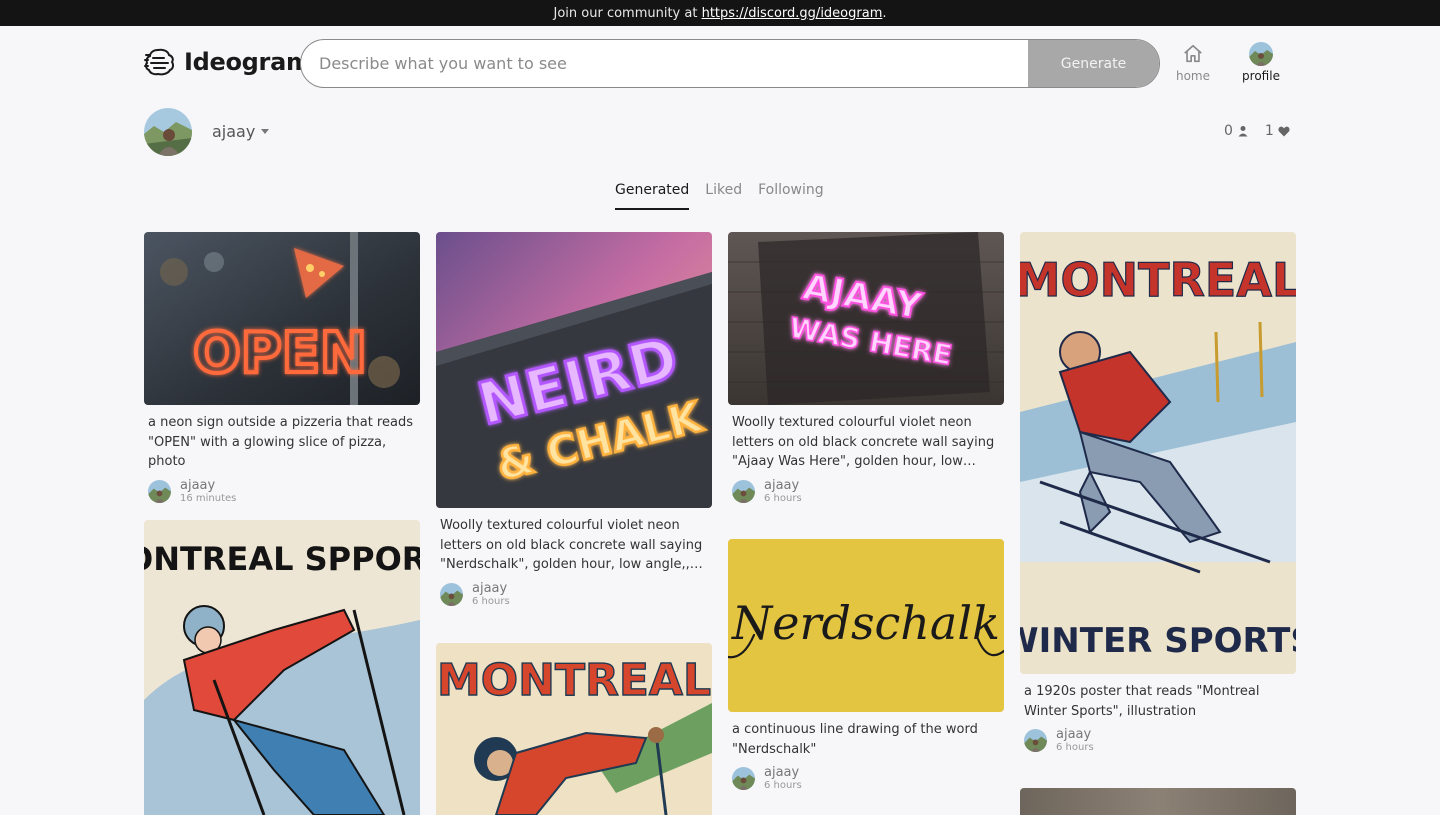  Describe the element at coordinates (1158, 453) in the screenshot. I see `generated-image: MONTREAL WINTER SPORTS` at that location.